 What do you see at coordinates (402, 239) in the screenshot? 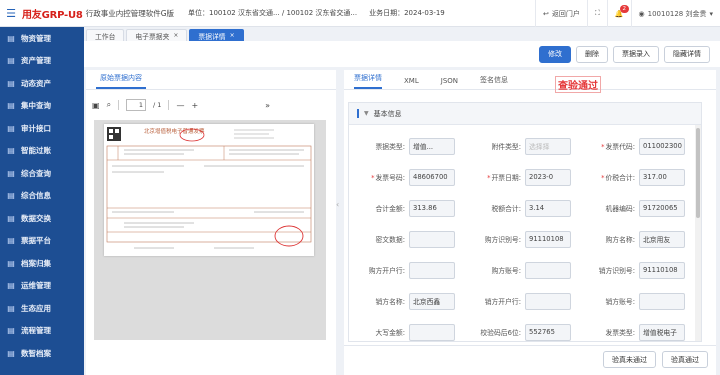
I see `form-field: 密文数据:` at bounding box center [402, 239].